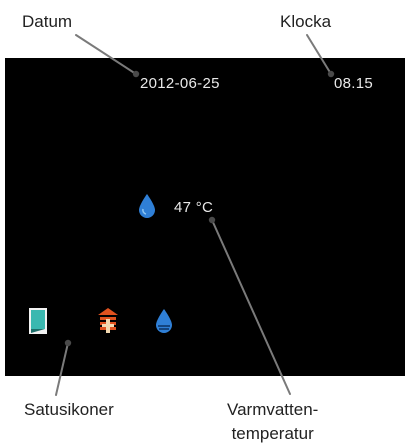 The image size is (409, 446). I want to click on display-date: 2012-06-25, so click(180, 83).